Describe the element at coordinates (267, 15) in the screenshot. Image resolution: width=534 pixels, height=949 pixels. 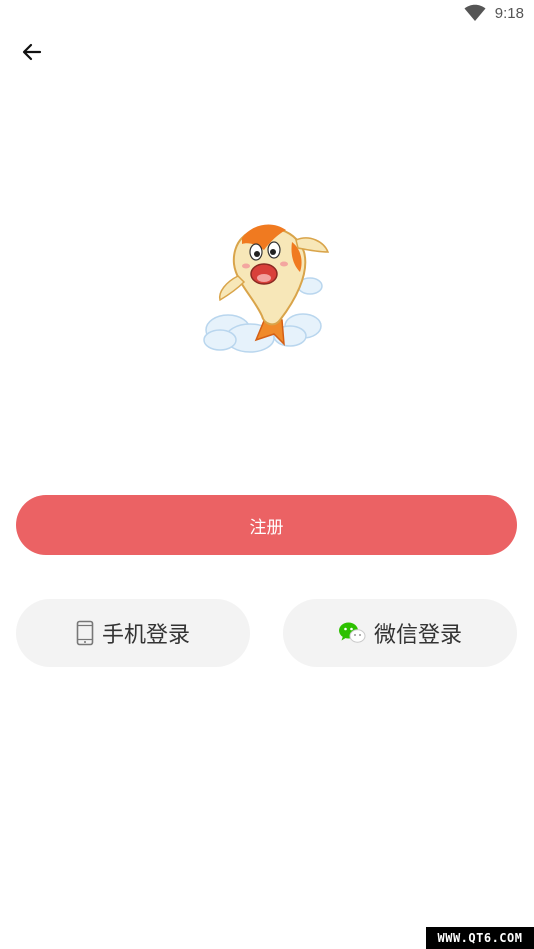
I see `status-bar: 9:18` at that location.